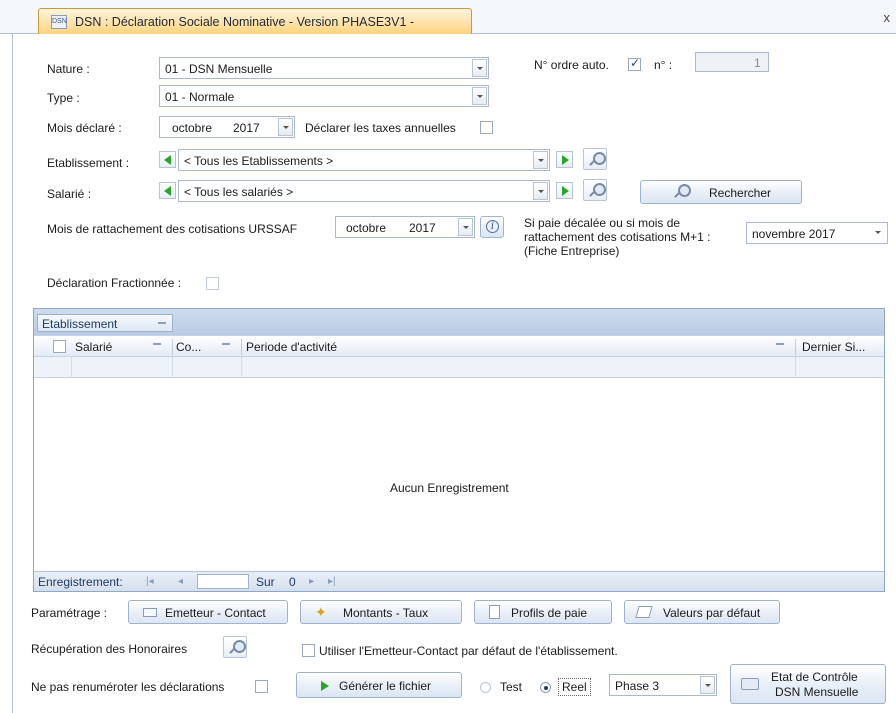 The width and height of the screenshot is (896, 713). What do you see at coordinates (740, 193) in the screenshot?
I see `rechercher-label: Rechercher` at bounding box center [740, 193].